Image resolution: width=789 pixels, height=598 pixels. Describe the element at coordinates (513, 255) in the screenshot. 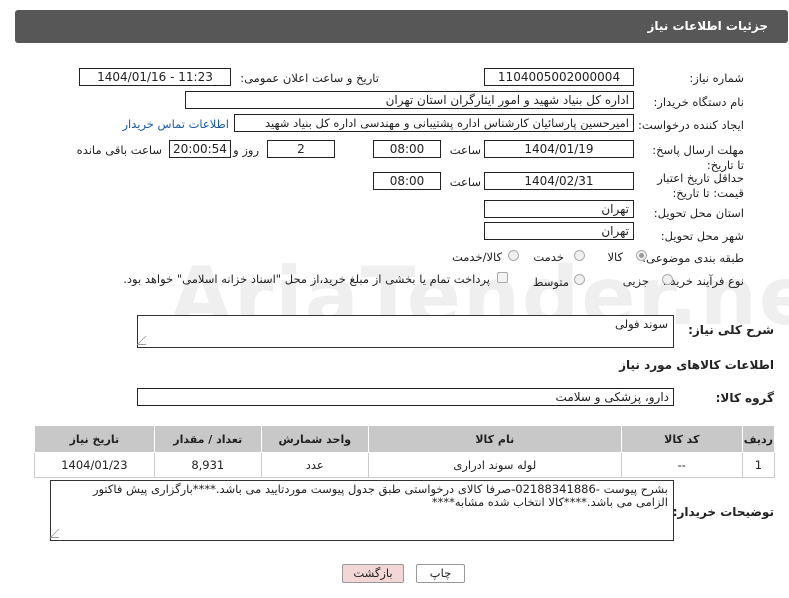

I see `radio-goods-service` at that location.